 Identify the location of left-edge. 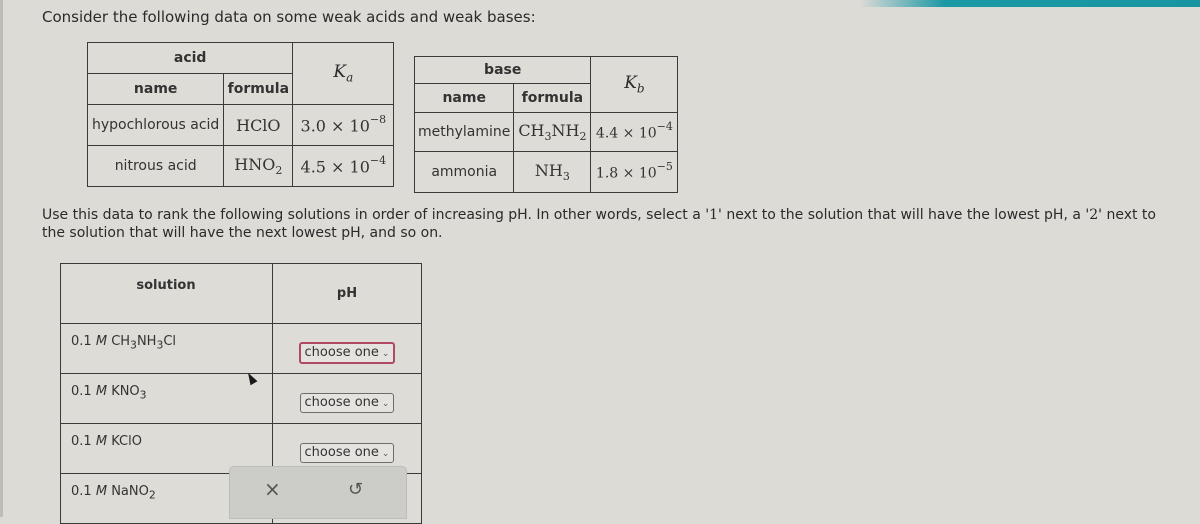
(1, 258).